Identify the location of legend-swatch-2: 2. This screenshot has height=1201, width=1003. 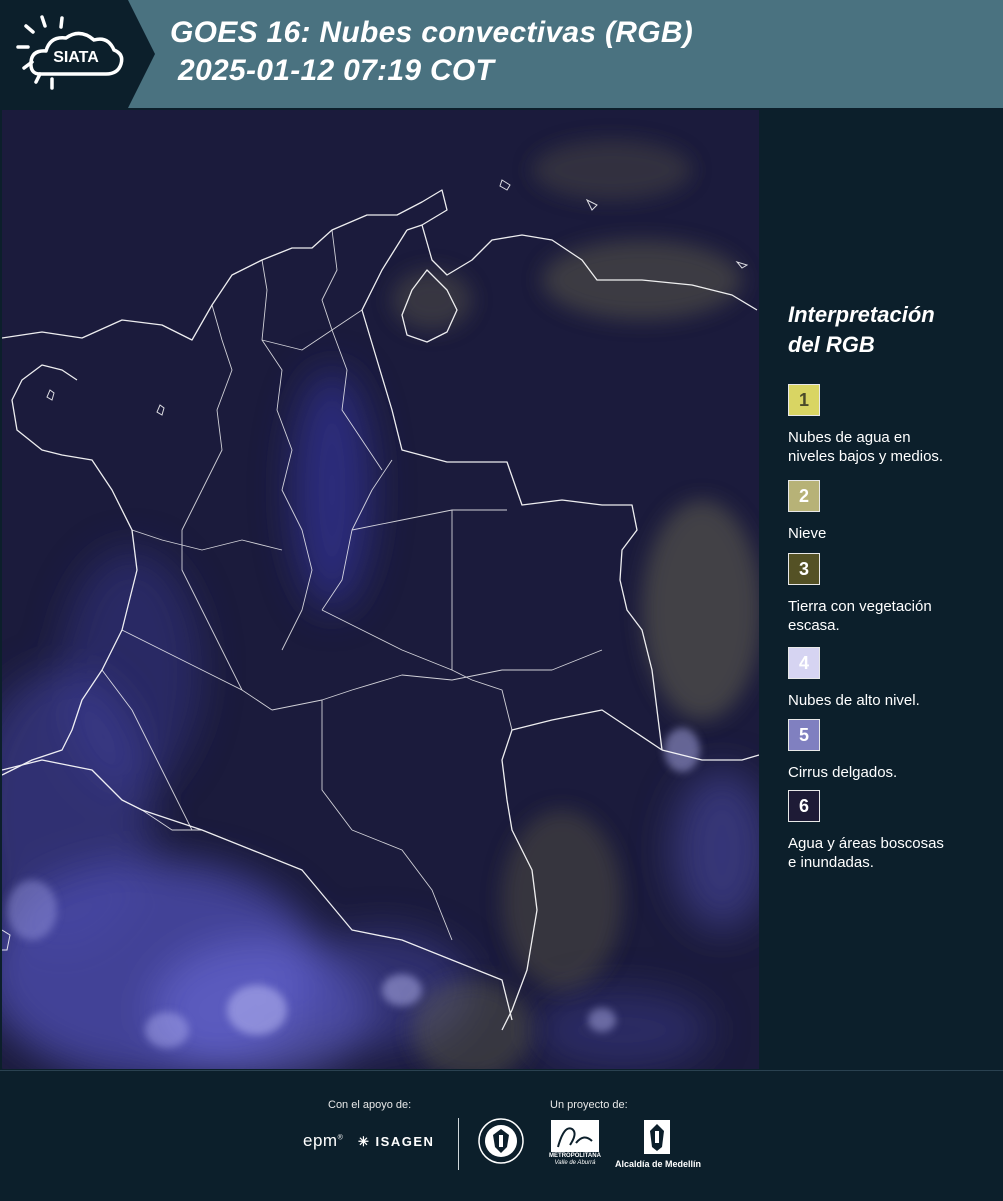
(804, 496).